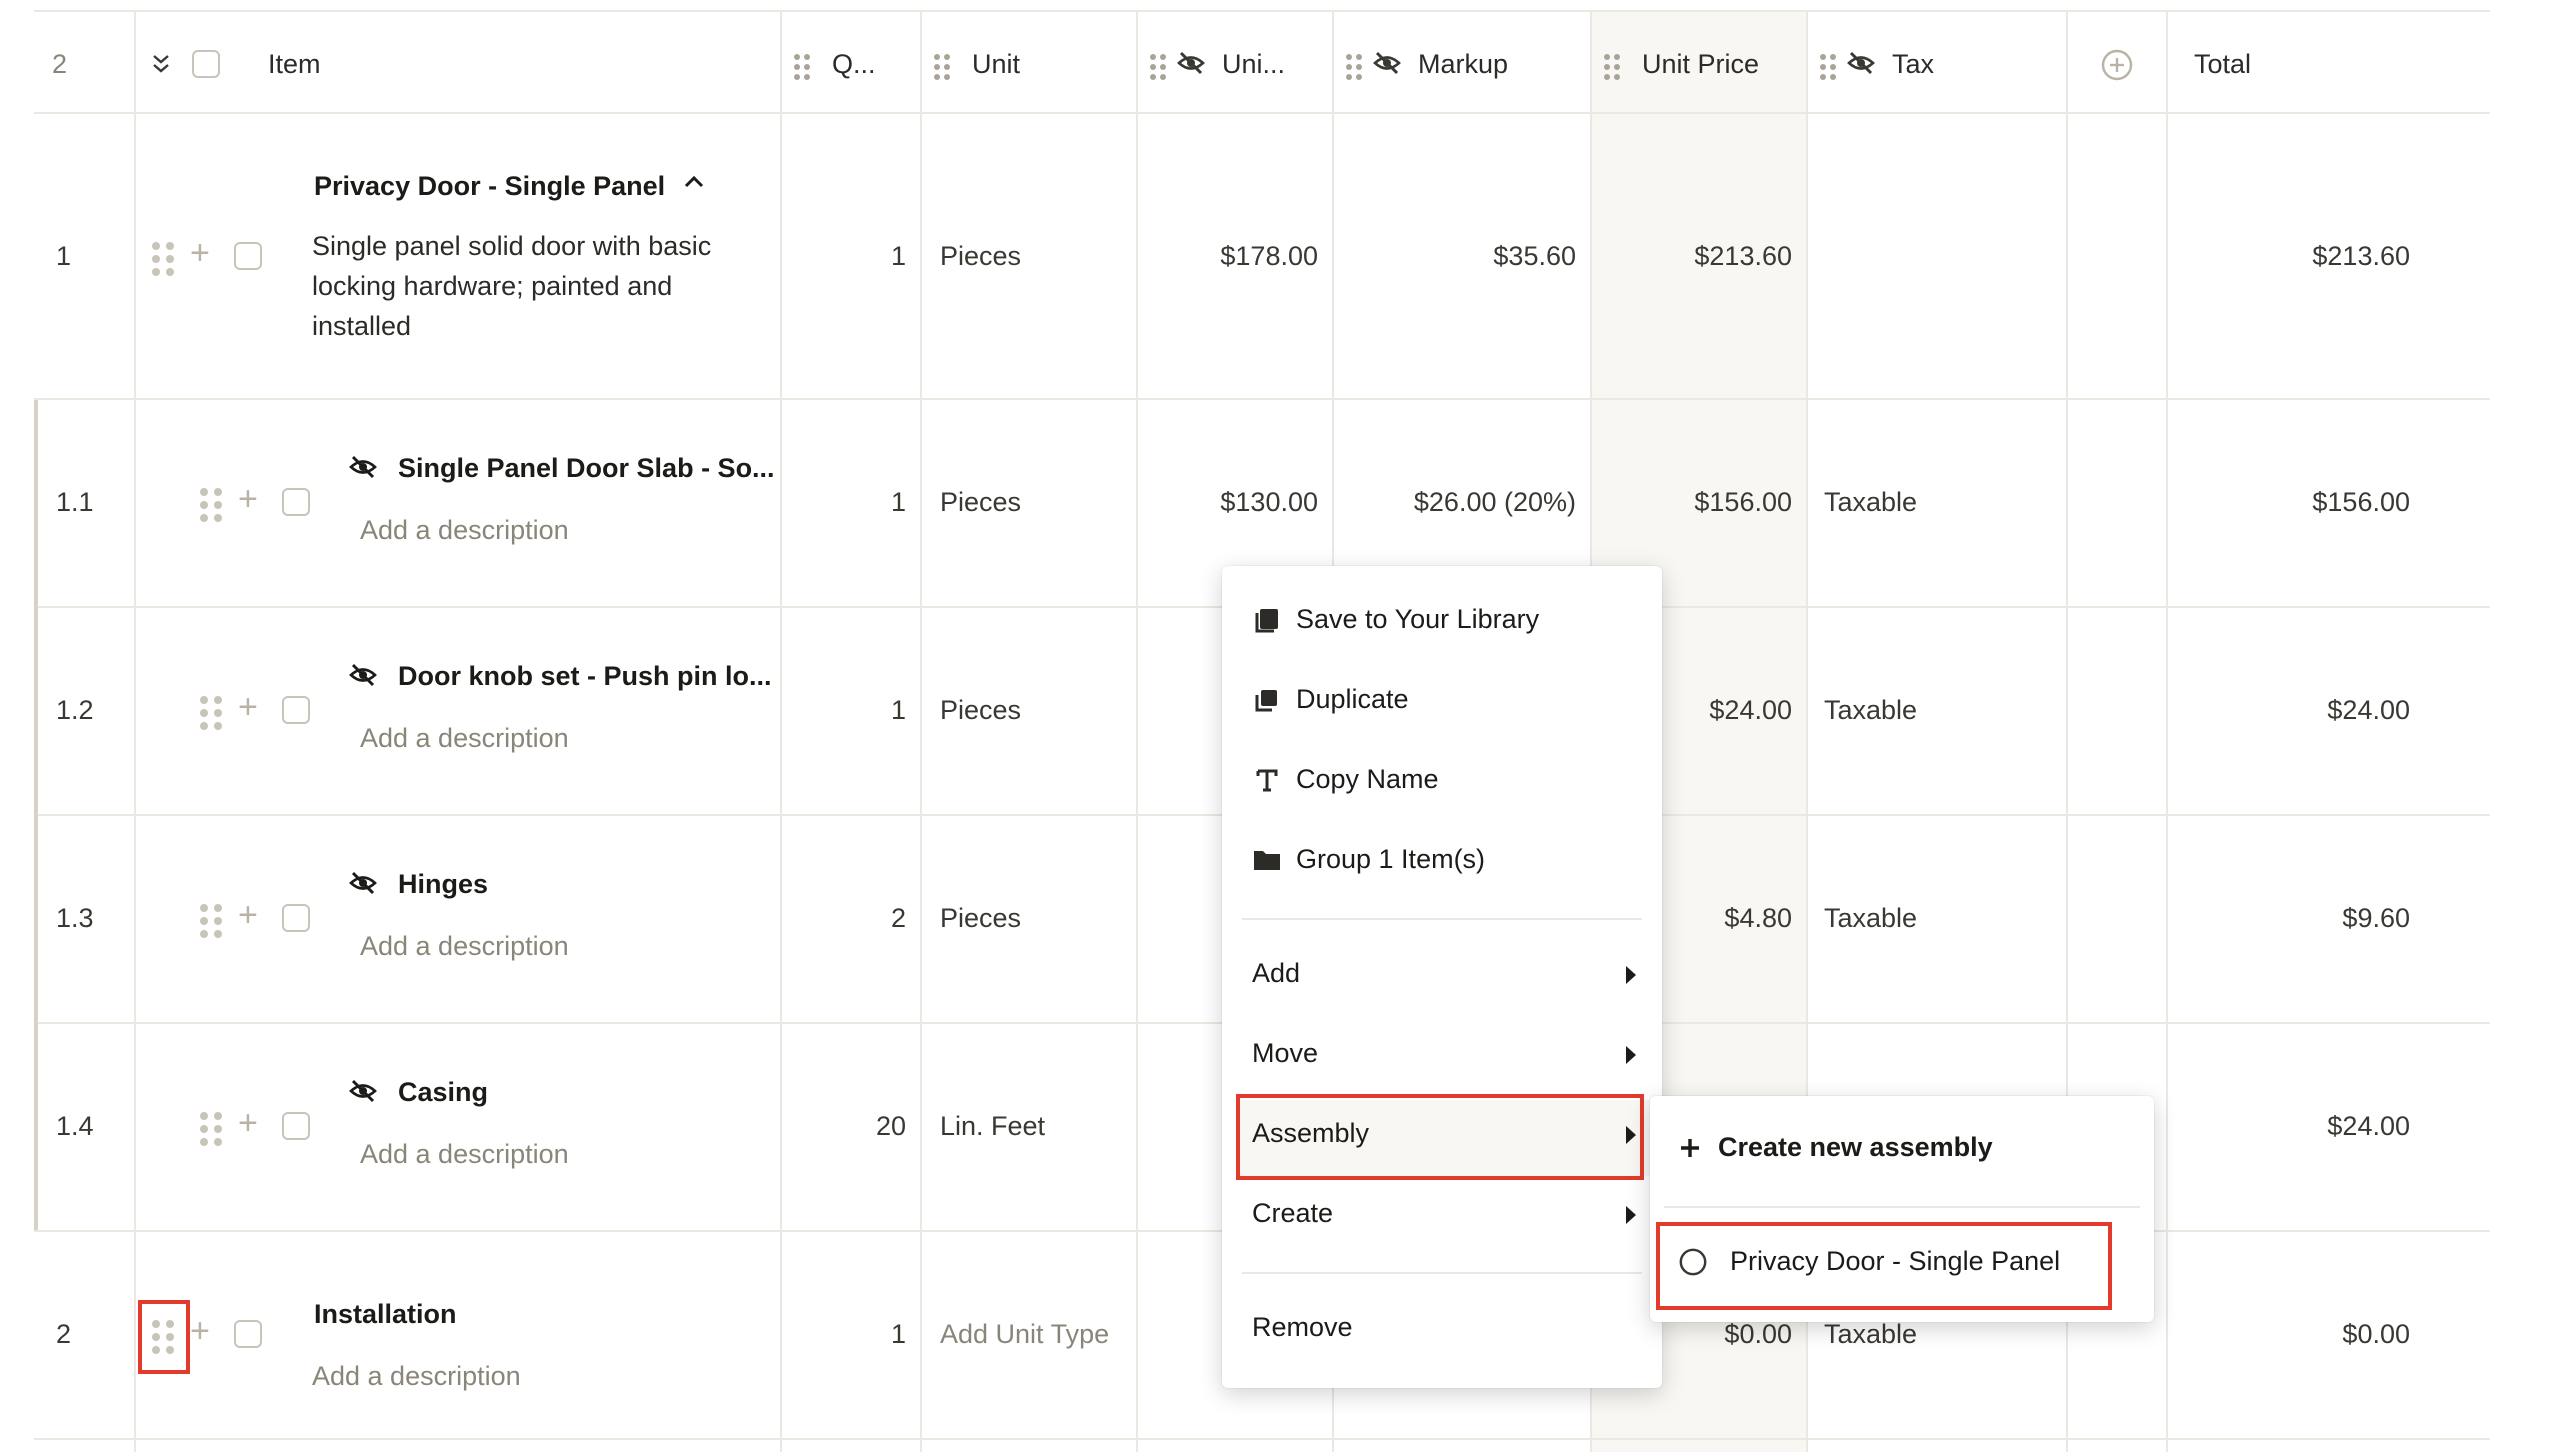 The width and height of the screenshot is (2556, 1452). I want to click on item-title: Installation, so click(385, 1314).